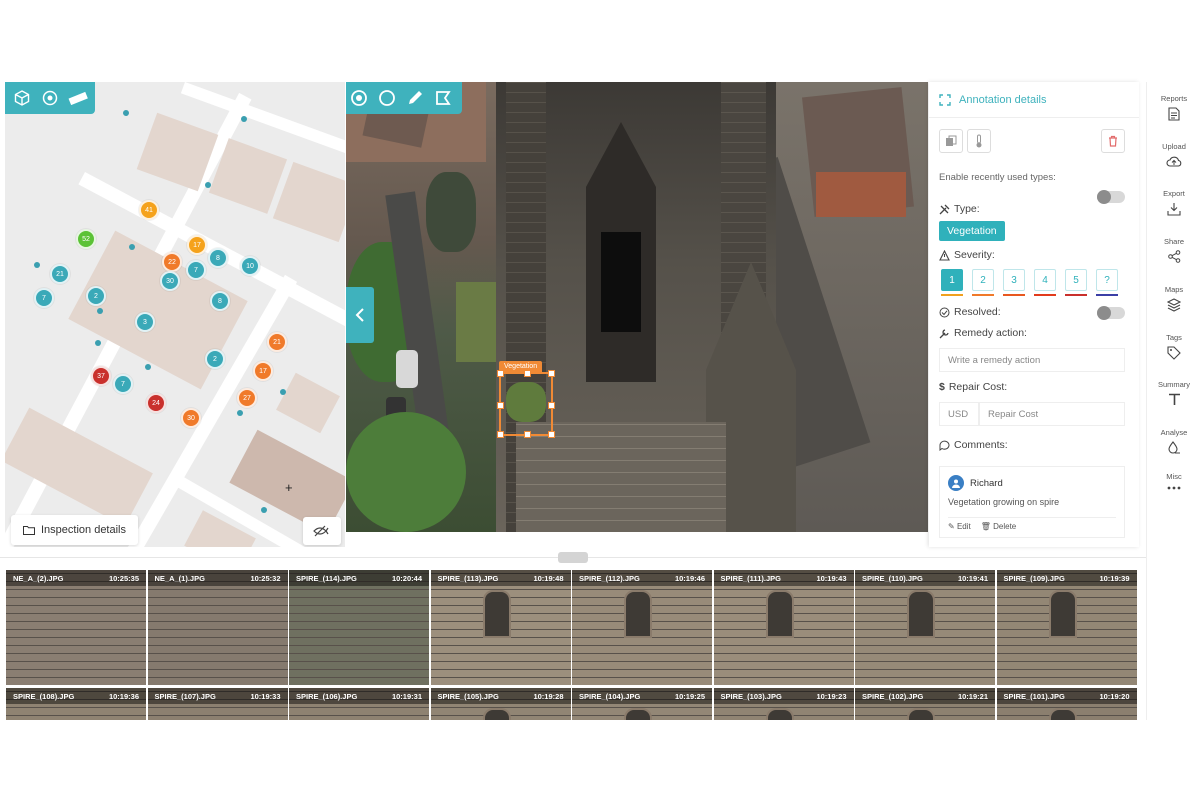 This screenshot has height=800, width=1200. I want to click on inspection-marker: 52, so click(86, 239).